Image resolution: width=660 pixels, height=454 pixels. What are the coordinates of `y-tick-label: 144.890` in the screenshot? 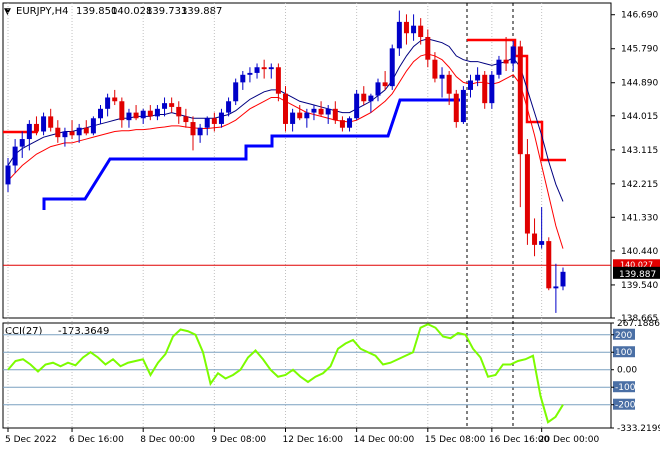 It's located at (639, 84).